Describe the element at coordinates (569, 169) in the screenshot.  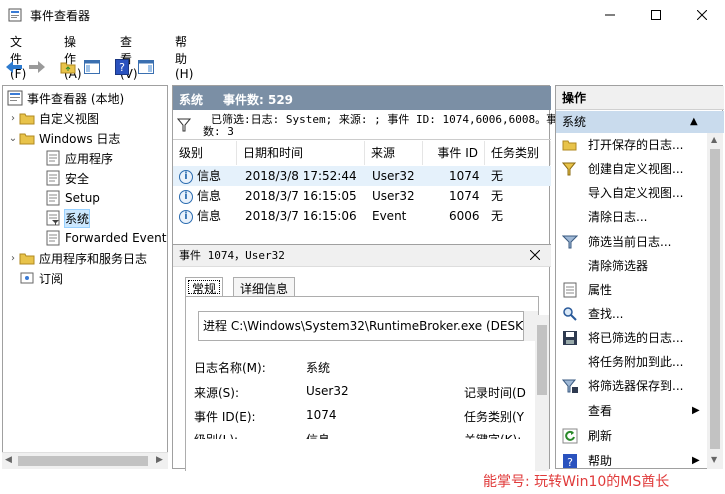
I see `filter-create-icon` at that location.